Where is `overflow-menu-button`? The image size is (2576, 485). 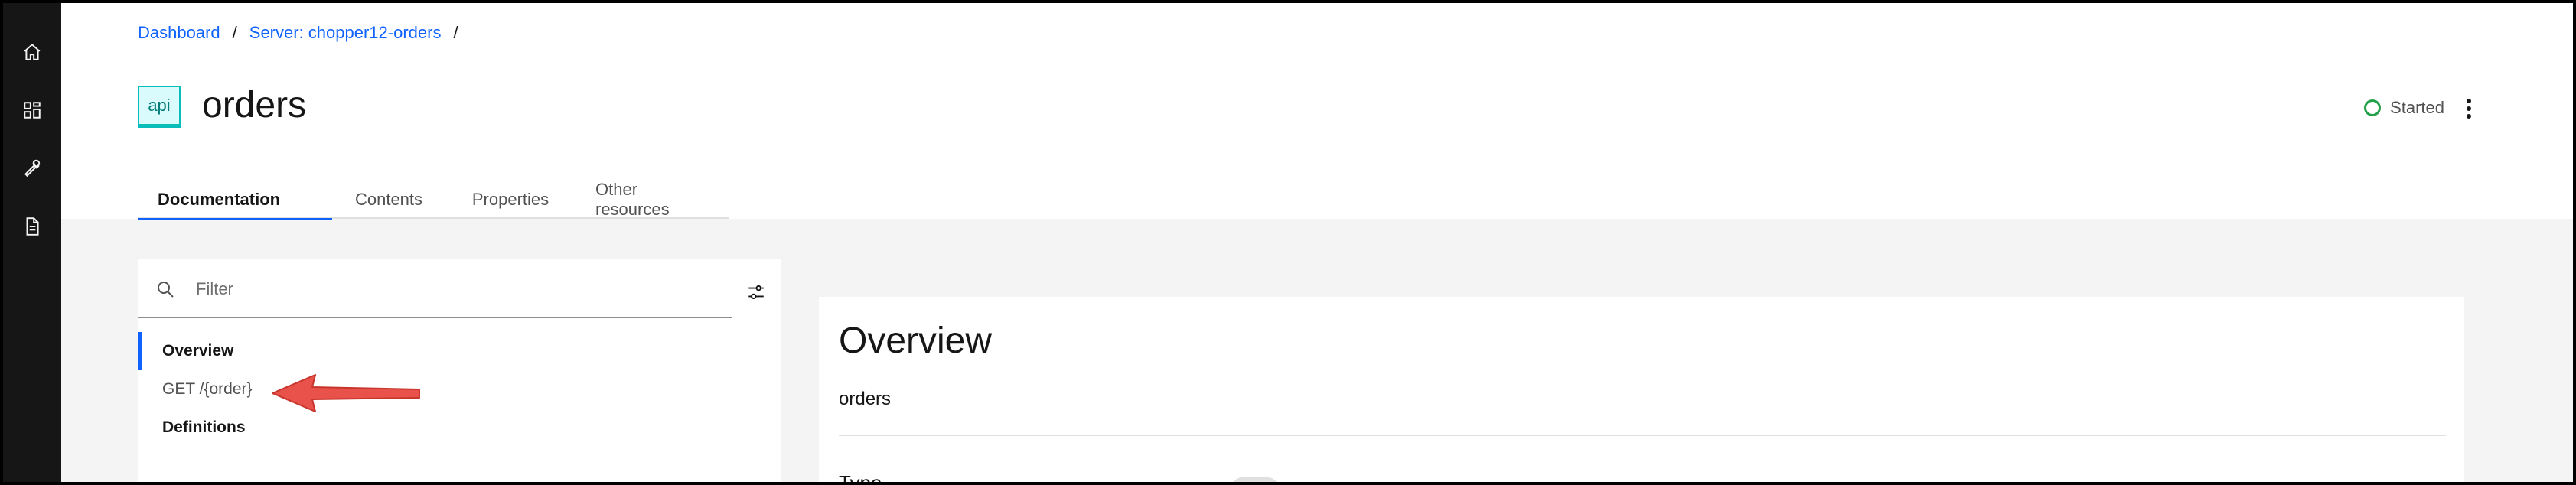
overflow-menu-button is located at coordinates (2469, 109).